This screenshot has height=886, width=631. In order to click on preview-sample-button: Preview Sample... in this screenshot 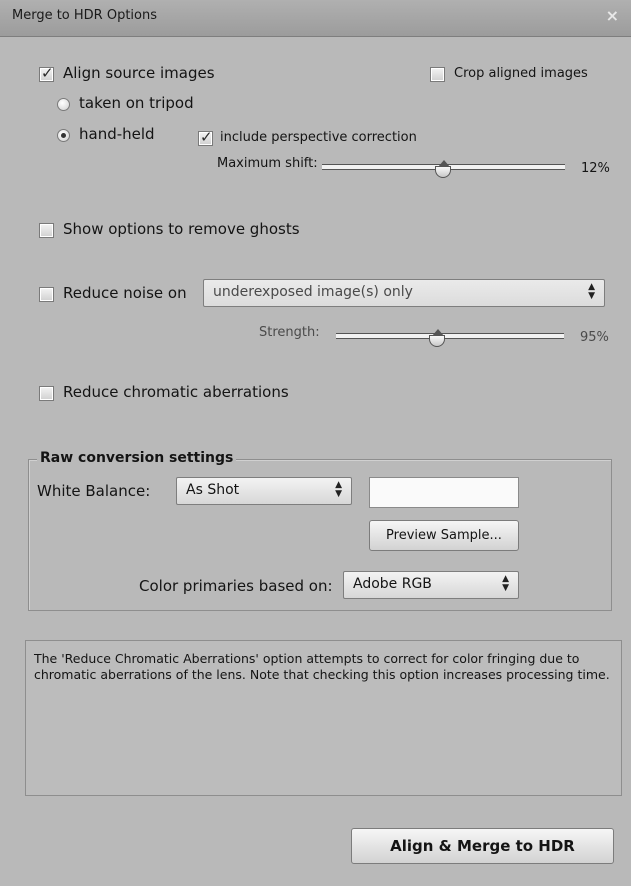, I will do `click(444, 535)`.